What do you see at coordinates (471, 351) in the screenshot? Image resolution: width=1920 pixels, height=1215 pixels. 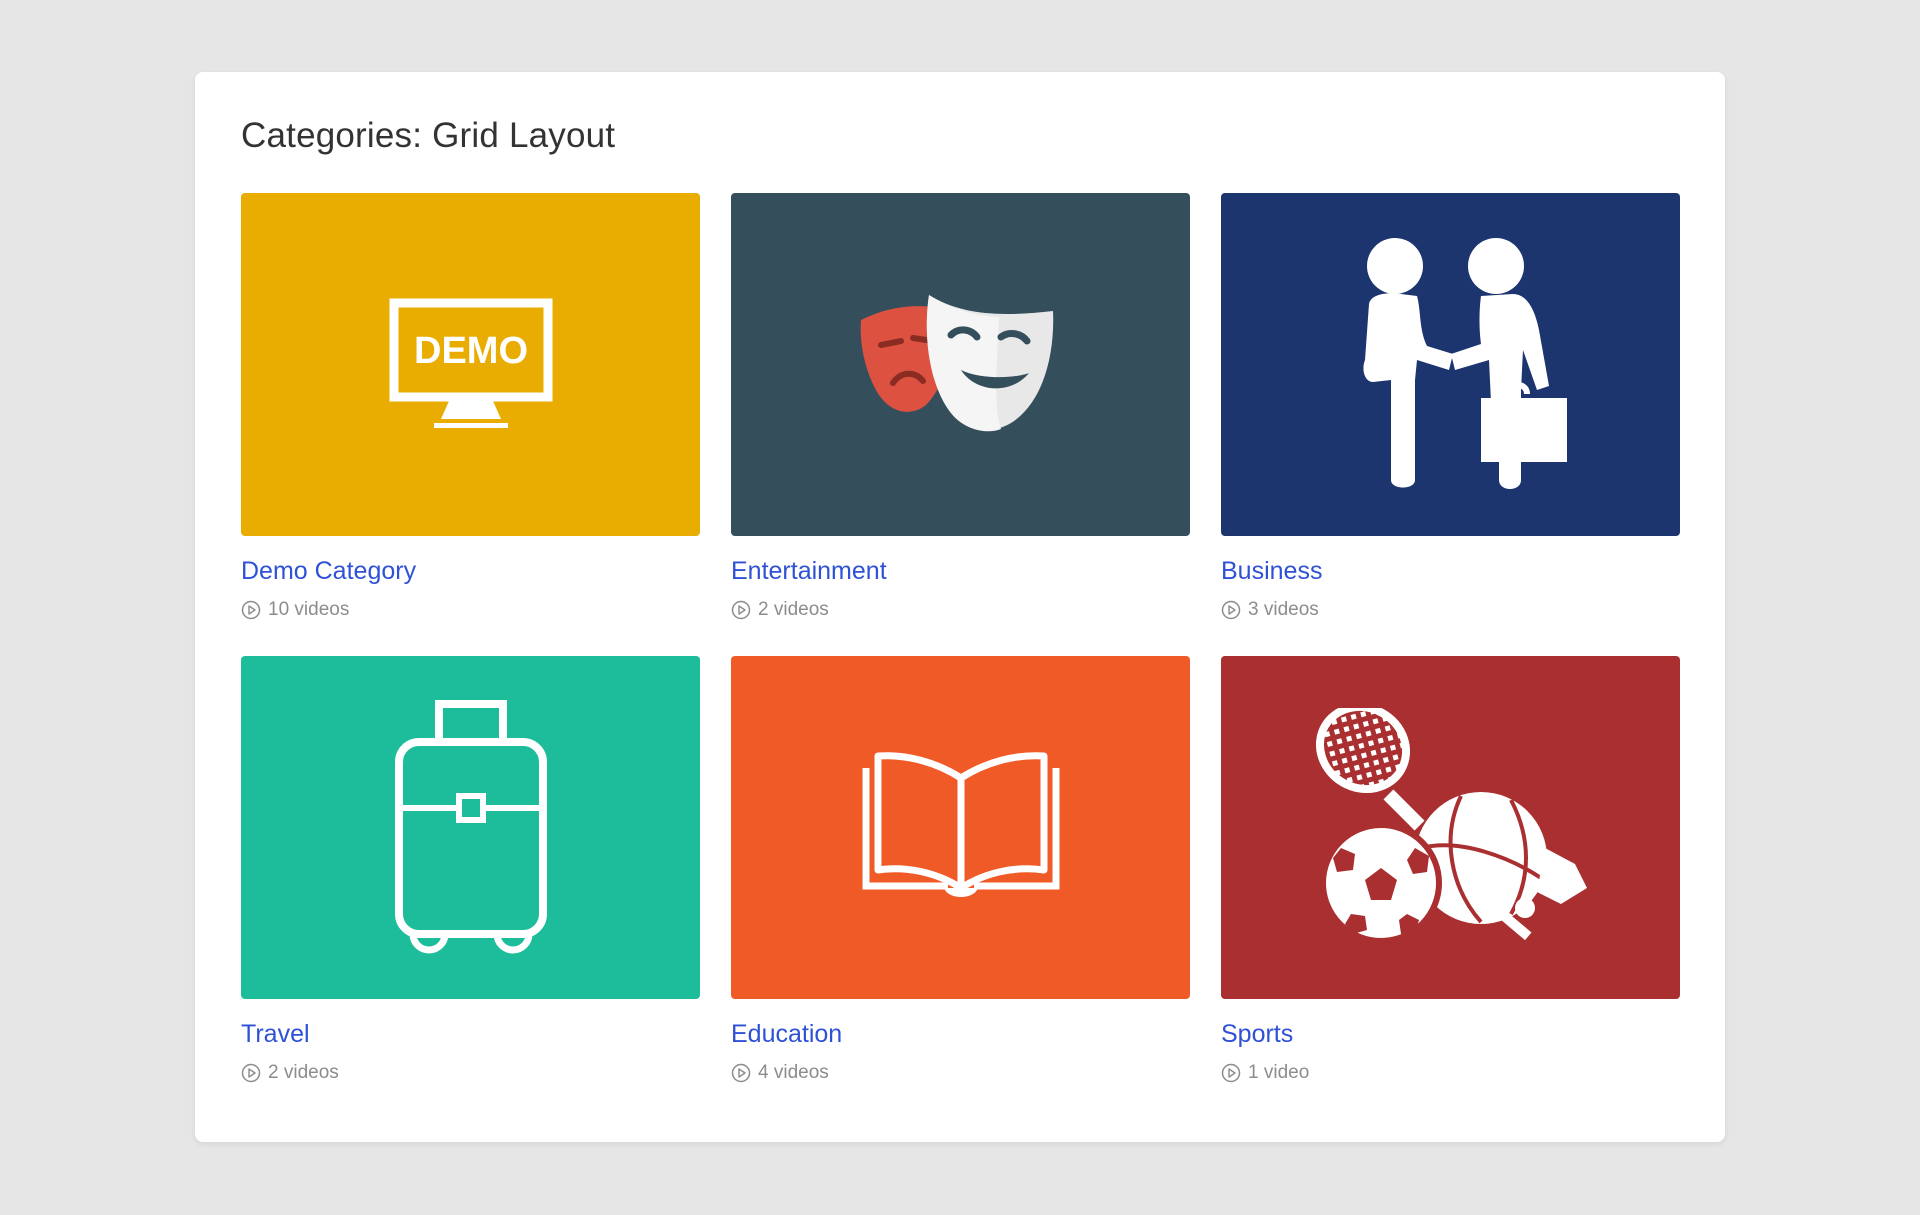 I see `demo-monitor-text: DEMO` at bounding box center [471, 351].